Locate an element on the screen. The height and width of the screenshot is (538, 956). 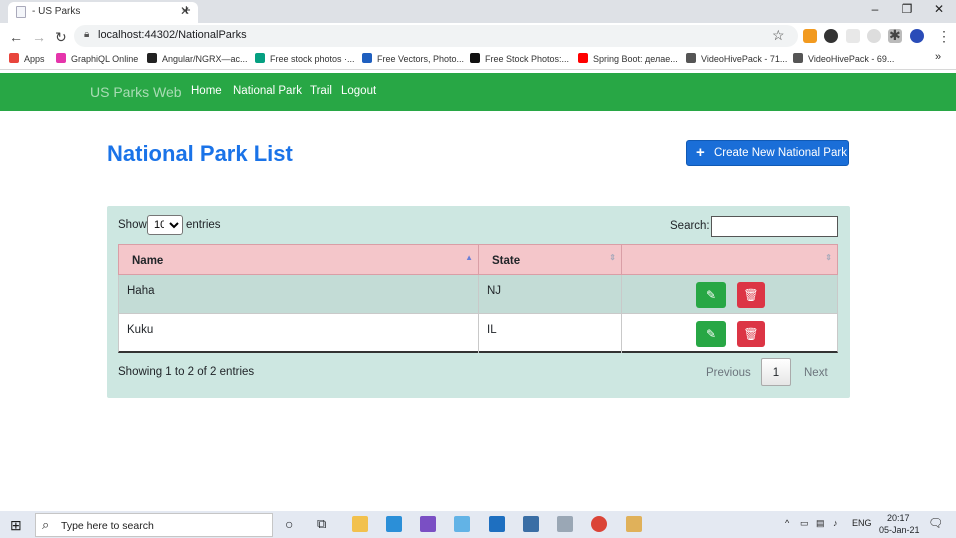
pexels-icon is located at coordinates (260, 58).